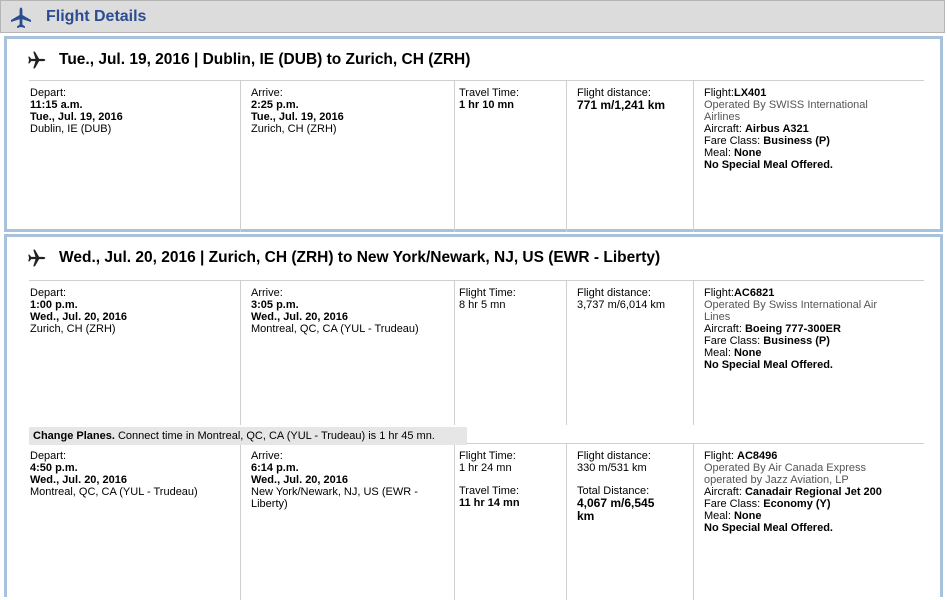 This screenshot has height=600, width=947. I want to click on arrive-airport: Montreal, QC, CA (YUL - Trudeau), so click(335, 329).